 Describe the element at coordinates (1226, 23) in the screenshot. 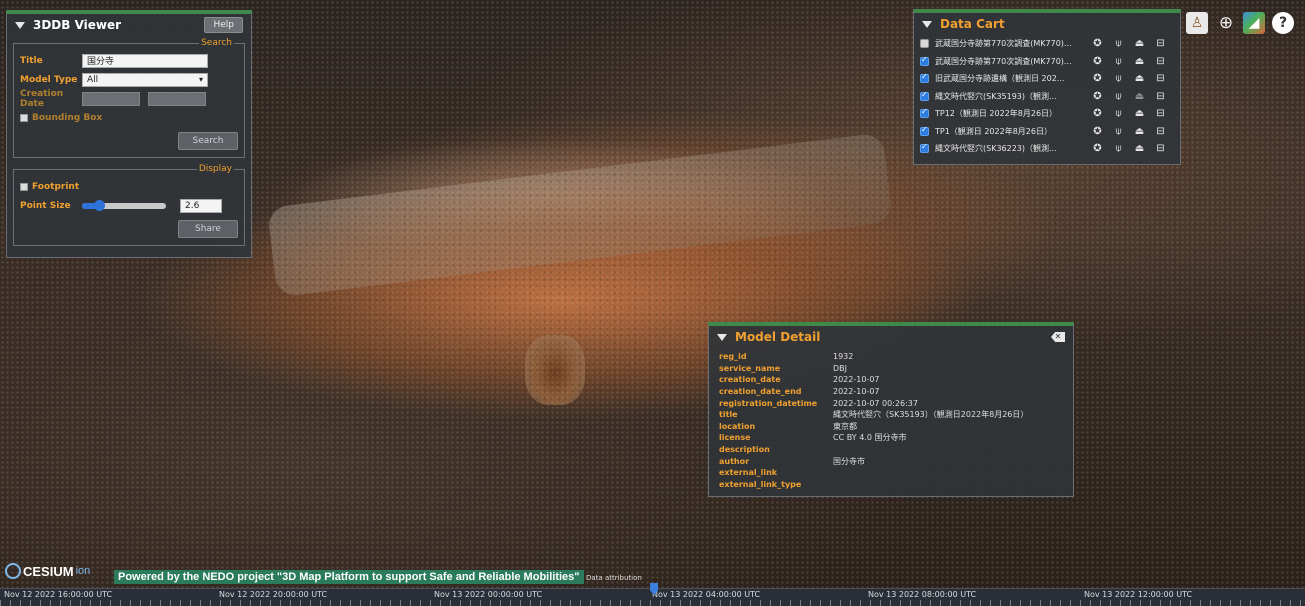

I see `globe-icon: ⊕` at that location.